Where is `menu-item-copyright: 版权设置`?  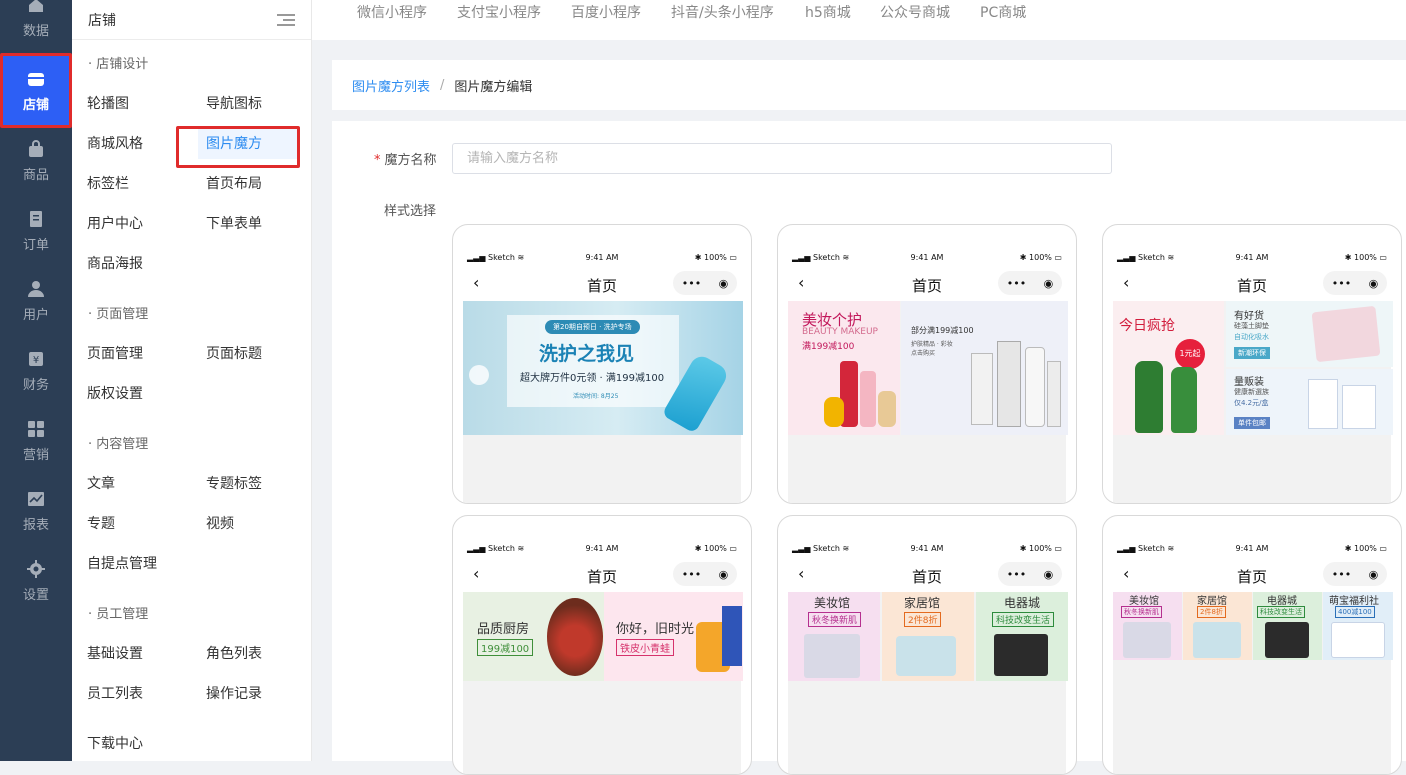
menu-item-copyright: 版权设置 is located at coordinates (115, 393).